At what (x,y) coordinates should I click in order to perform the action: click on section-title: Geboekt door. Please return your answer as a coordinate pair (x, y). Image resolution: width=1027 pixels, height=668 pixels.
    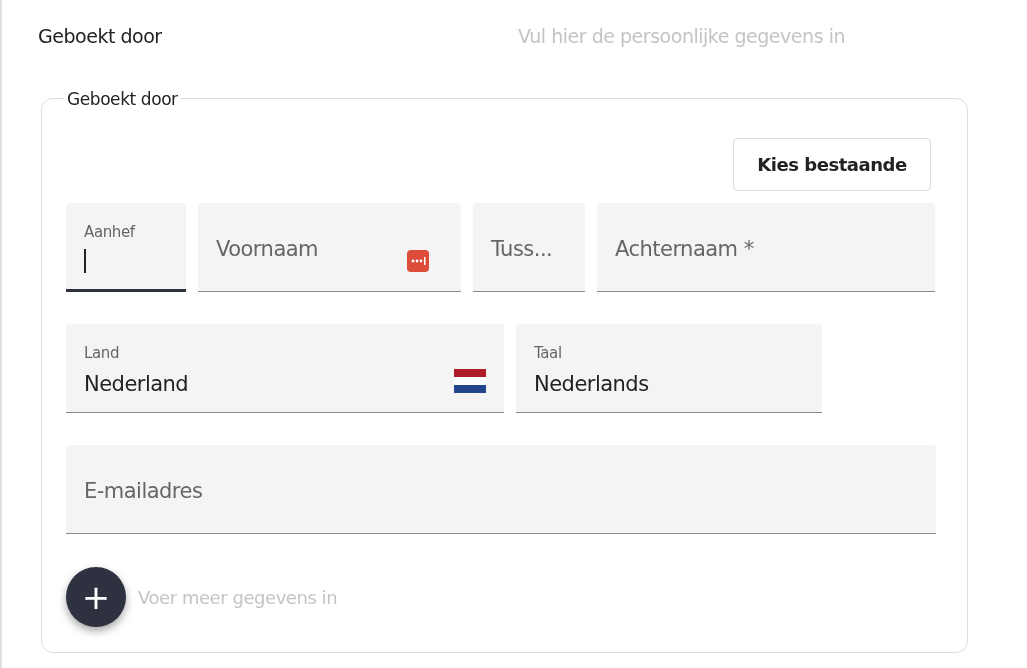
    Looking at the image, I should click on (100, 36).